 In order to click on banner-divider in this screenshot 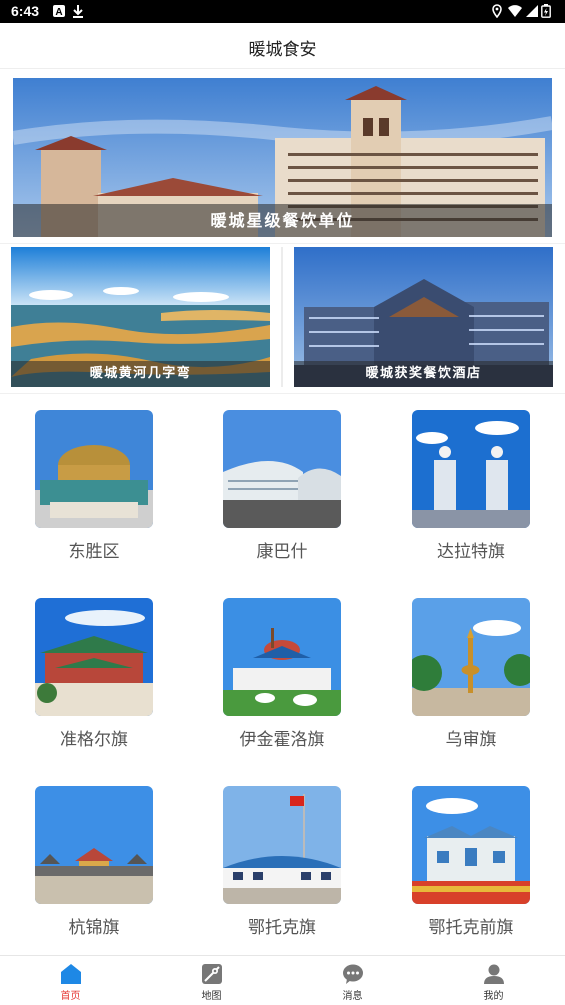, I will do `click(282, 317)`.